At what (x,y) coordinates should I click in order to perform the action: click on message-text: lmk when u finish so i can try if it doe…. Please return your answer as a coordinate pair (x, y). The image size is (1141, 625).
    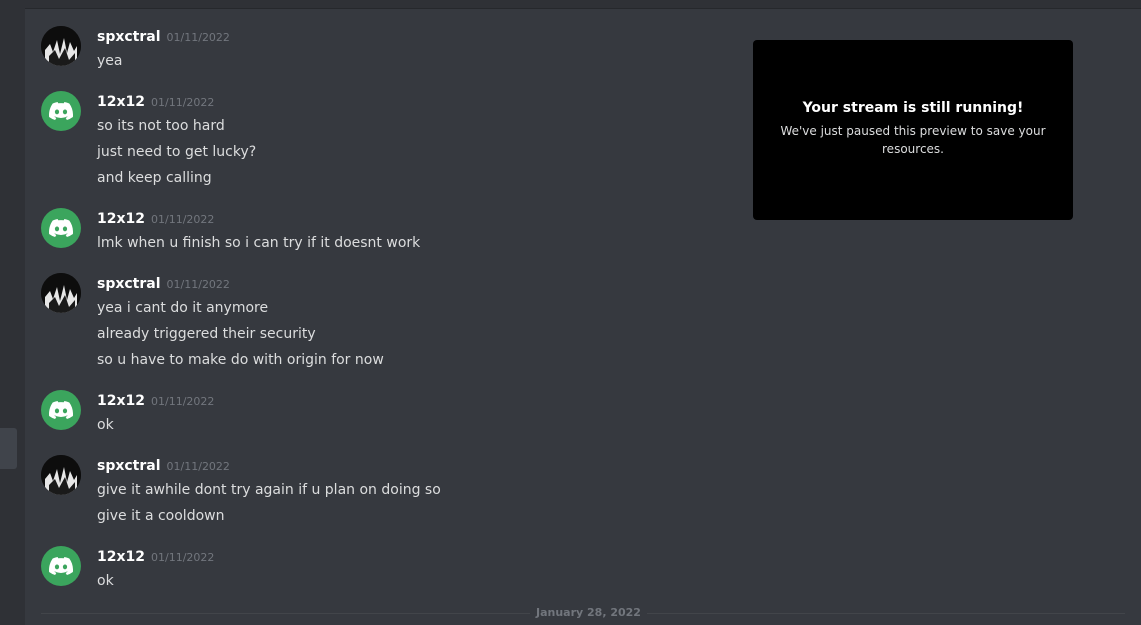
    Looking at the image, I should click on (259, 243).